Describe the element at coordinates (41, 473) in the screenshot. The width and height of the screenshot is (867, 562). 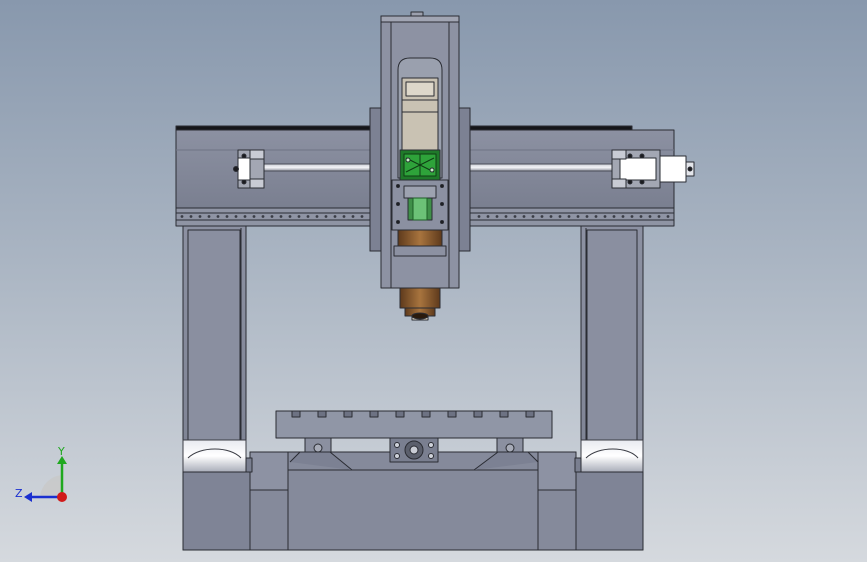
I see `axis-triad: Y Z` at that location.